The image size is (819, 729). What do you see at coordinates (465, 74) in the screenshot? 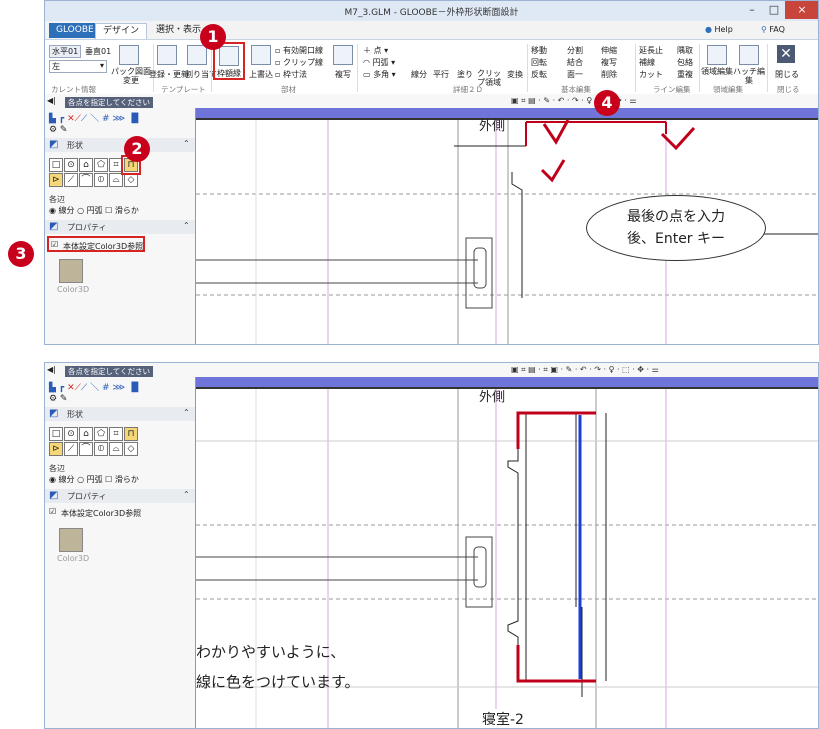
I see `fill-button: 塗り` at bounding box center [465, 74].